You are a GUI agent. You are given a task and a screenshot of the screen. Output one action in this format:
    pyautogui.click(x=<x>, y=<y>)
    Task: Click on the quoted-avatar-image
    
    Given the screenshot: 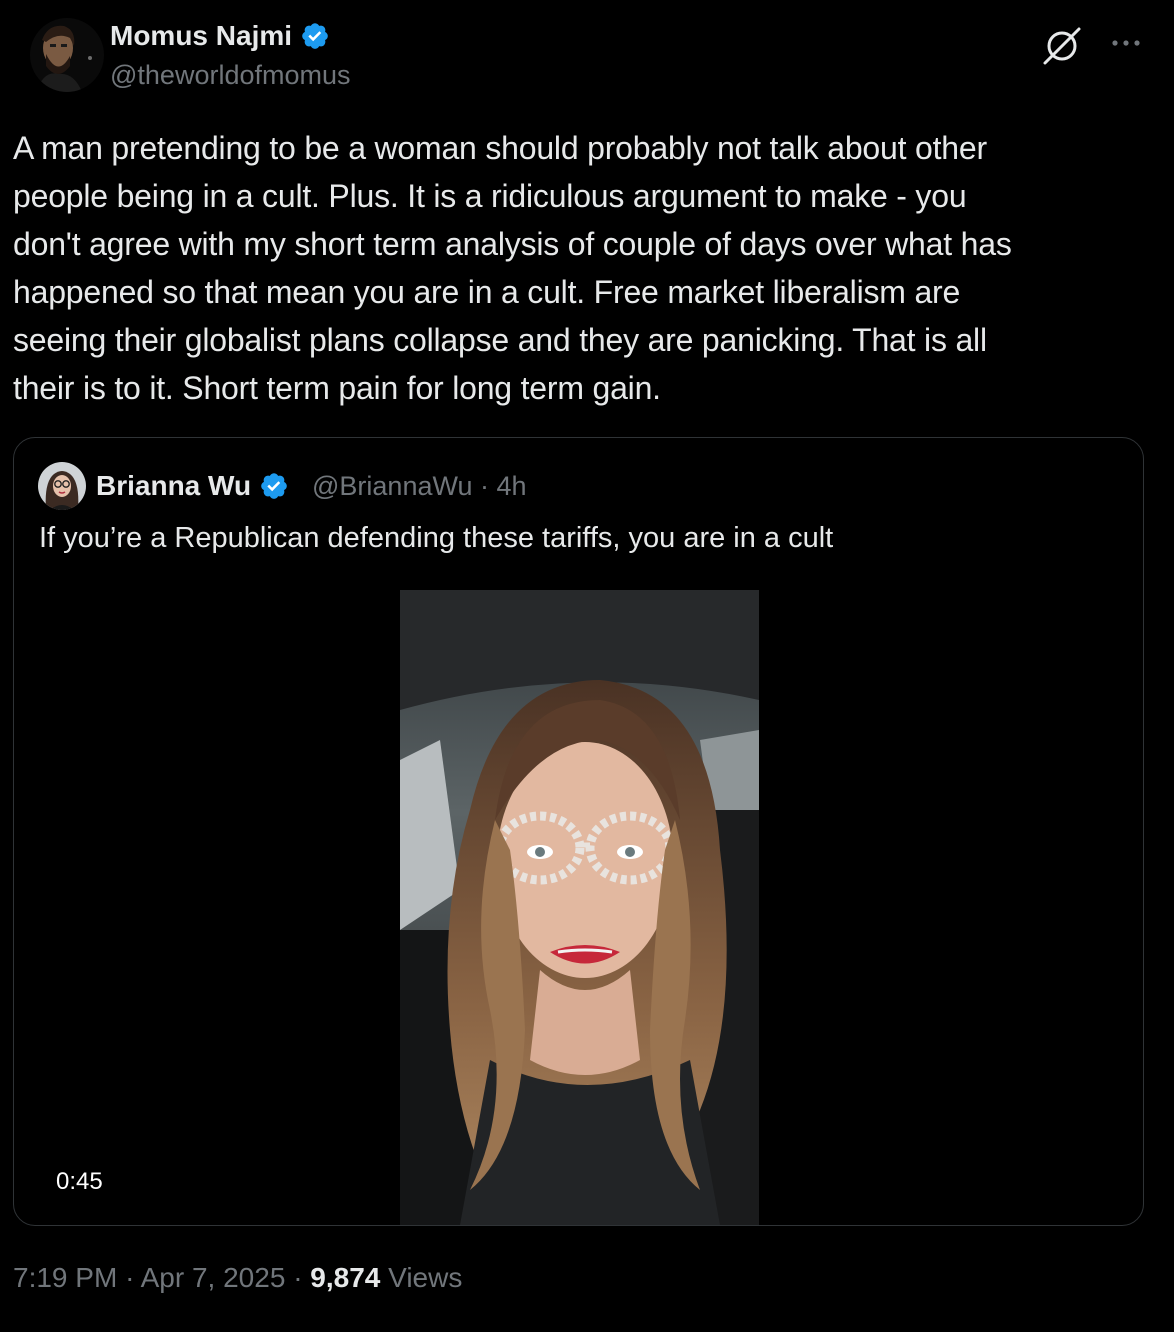 What is the action you would take?
    pyautogui.click(x=62, y=486)
    